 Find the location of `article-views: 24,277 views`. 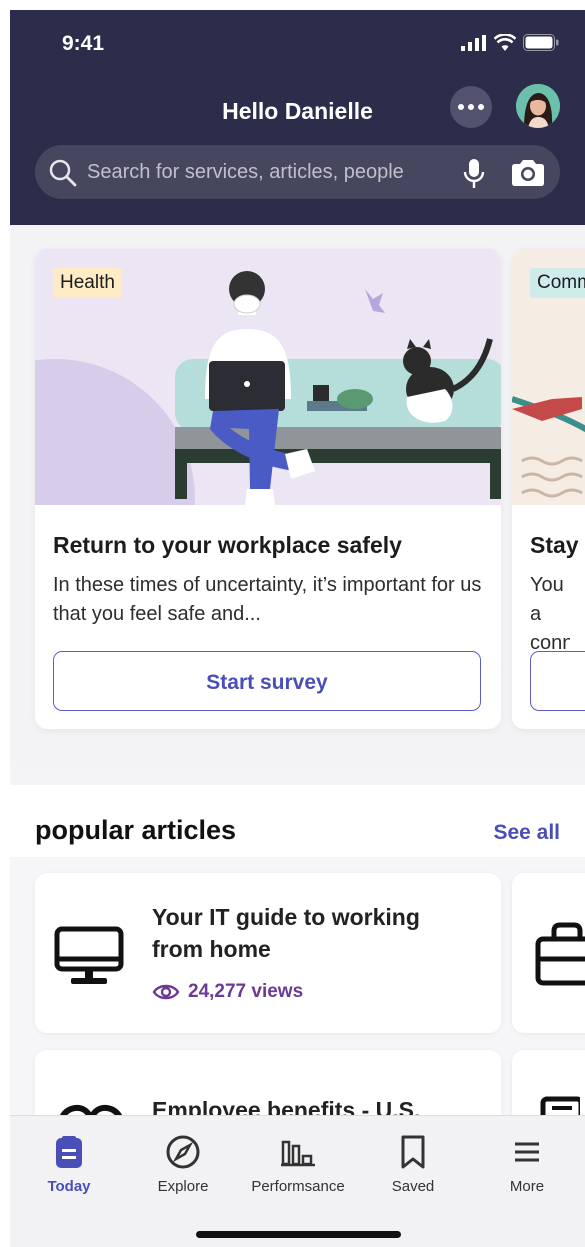

article-views: 24,277 views is located at coordinates (227, 992).